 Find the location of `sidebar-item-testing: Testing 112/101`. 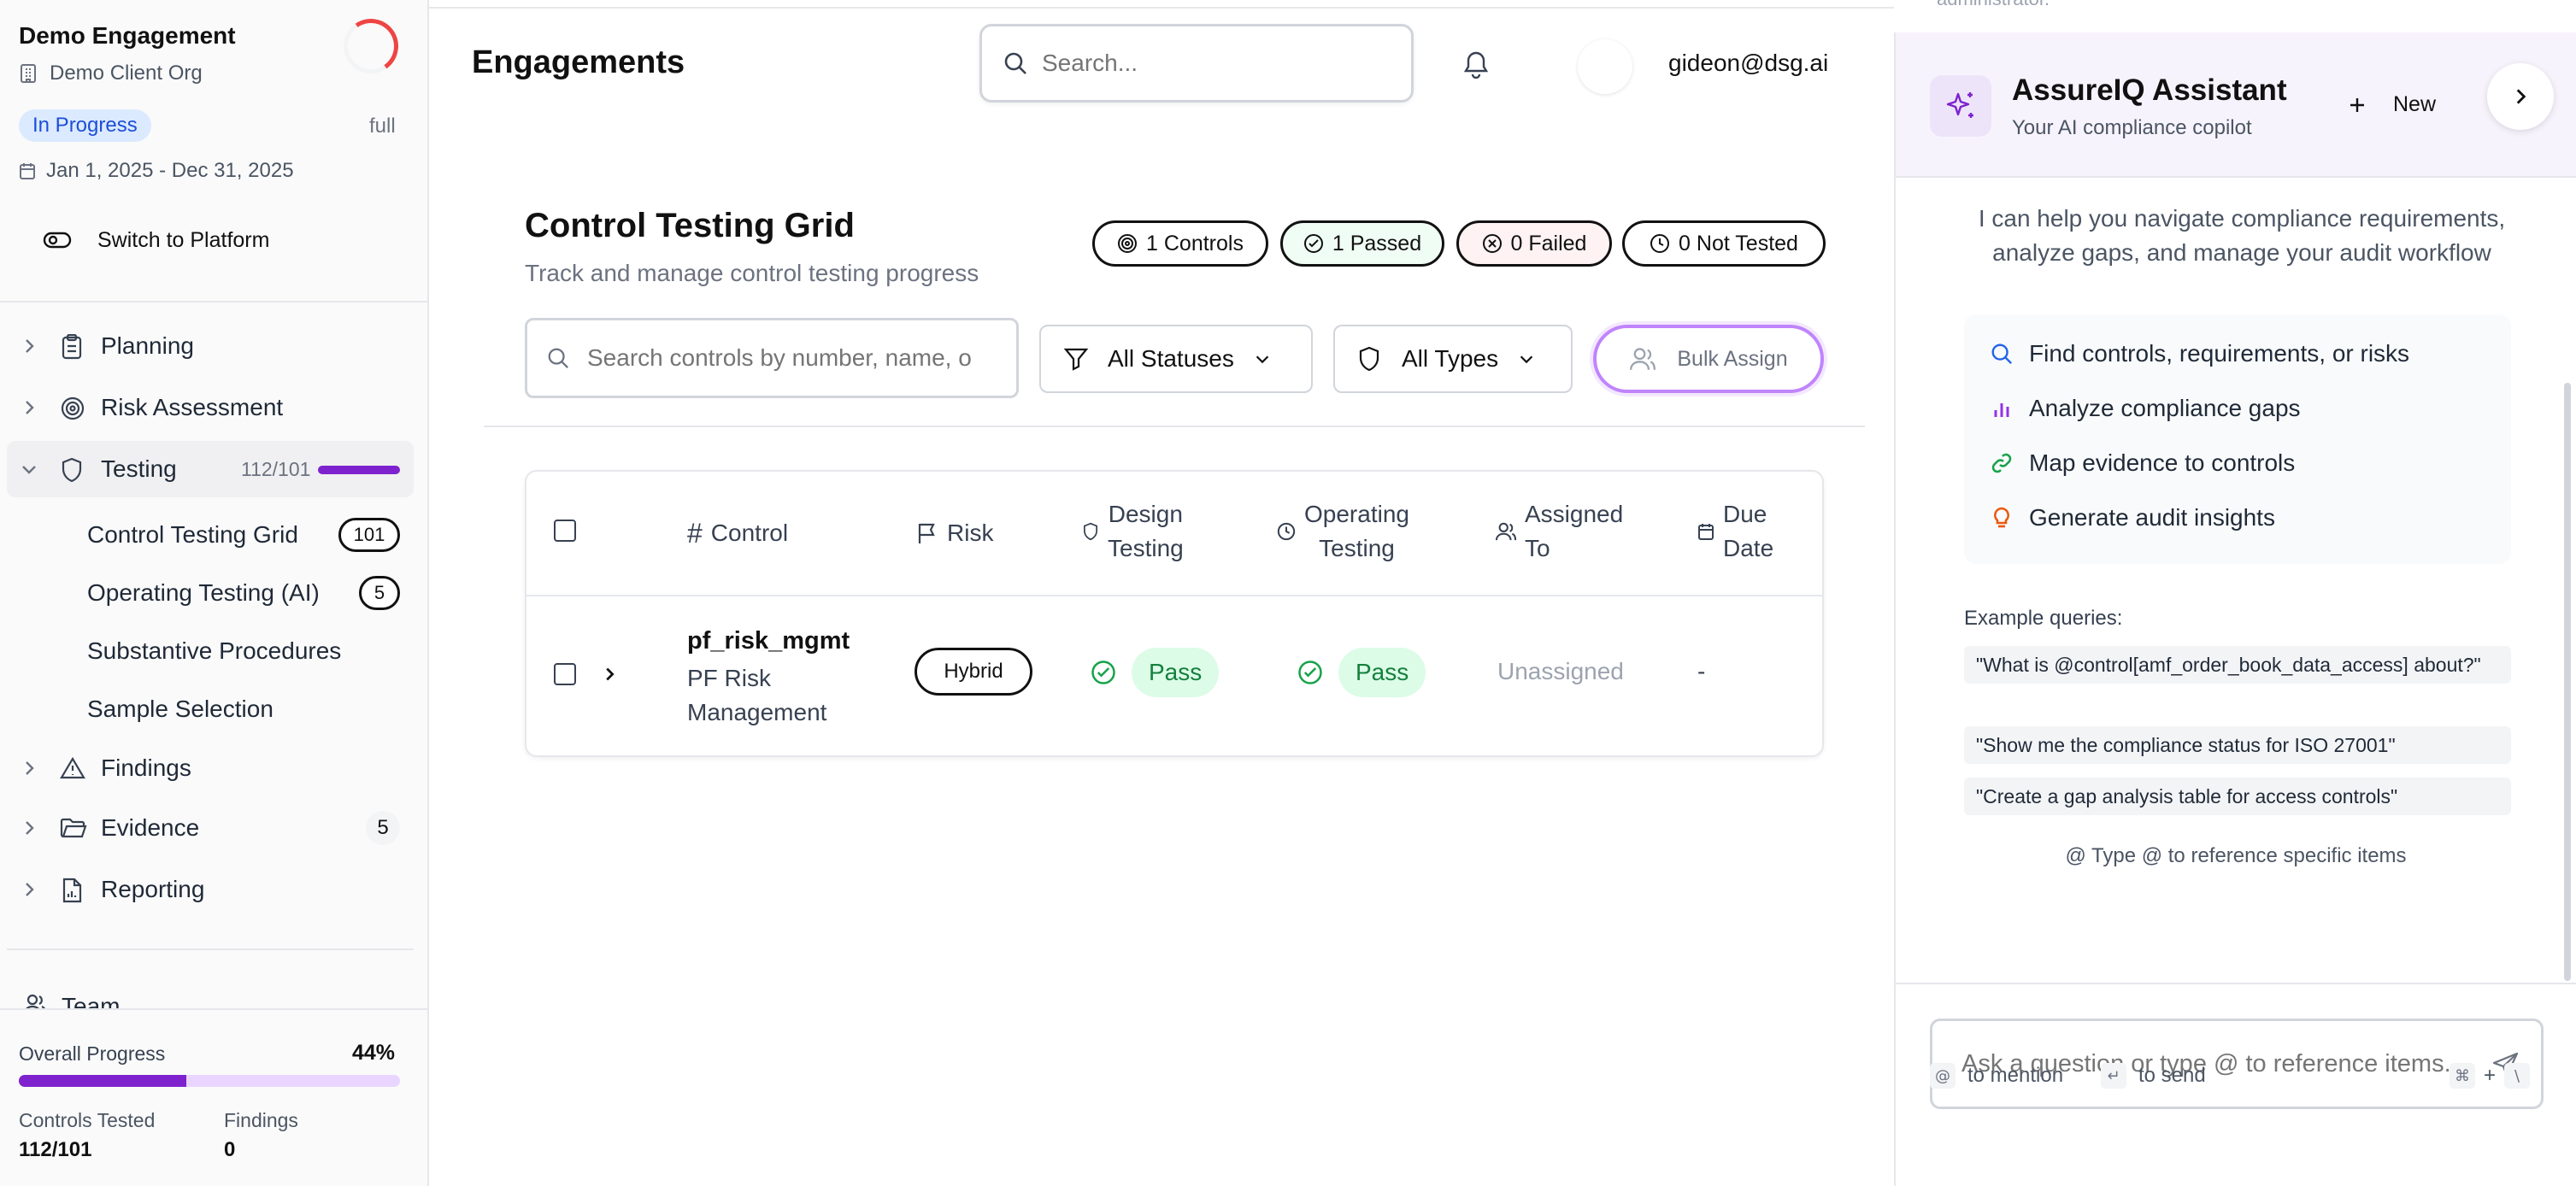

sidebar-item-testing: Testing 112/101 is located at coordinates (210, 469).